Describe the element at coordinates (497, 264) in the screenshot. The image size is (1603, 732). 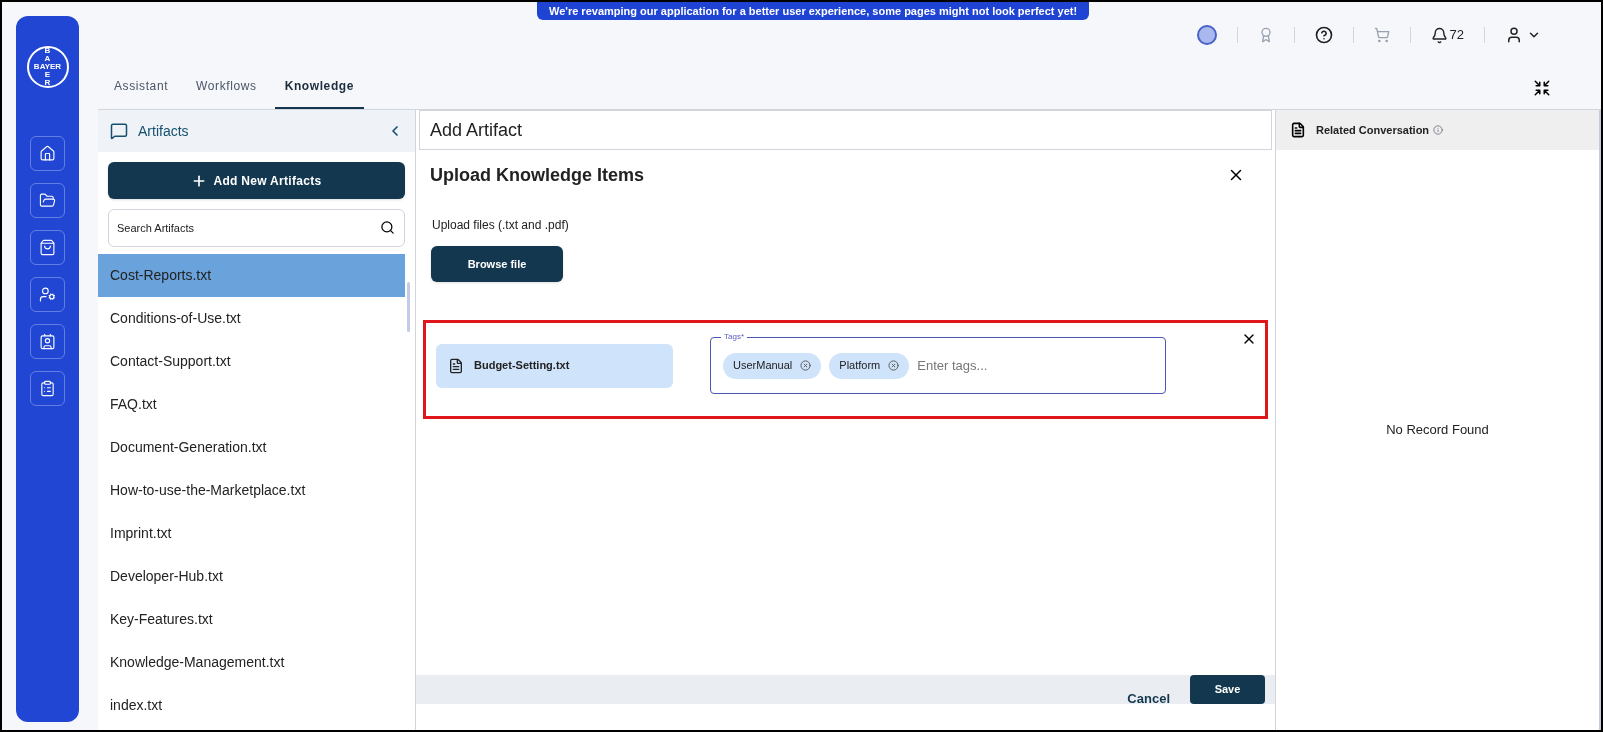
I see `browse-file-button: Browse file` at that location.